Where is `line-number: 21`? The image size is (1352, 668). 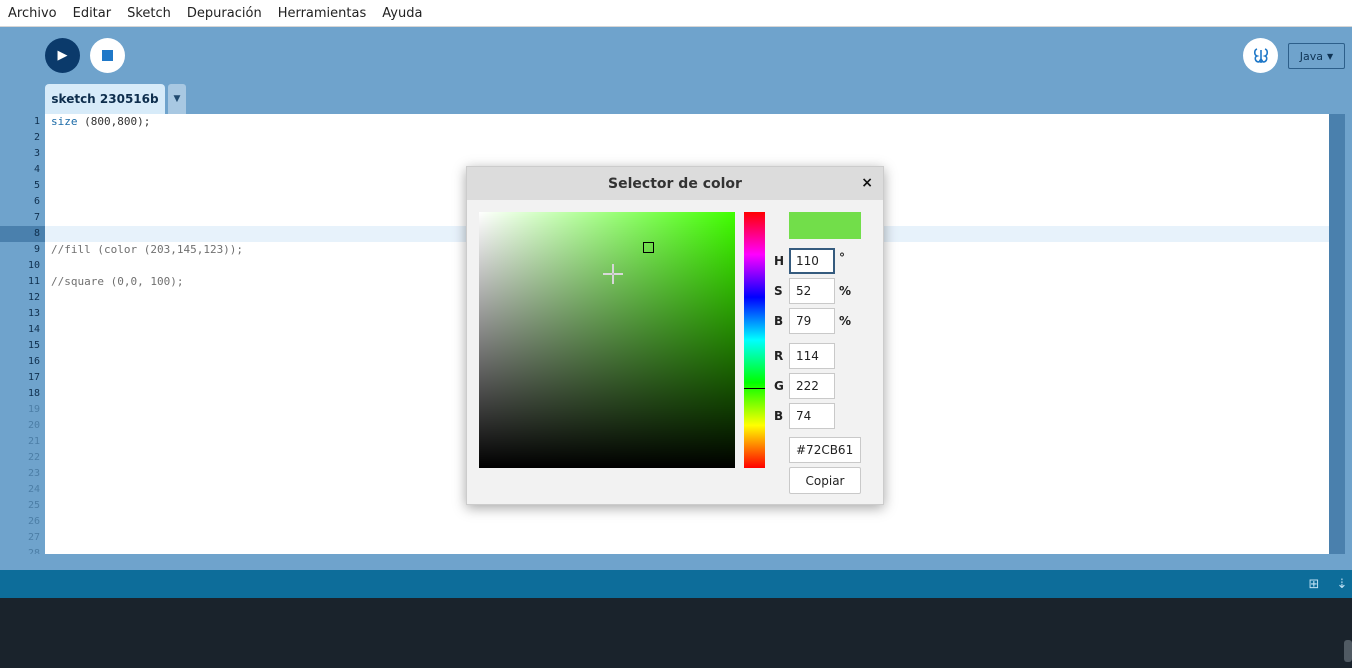 line-number: 21 is located at coordinates (33, 441).